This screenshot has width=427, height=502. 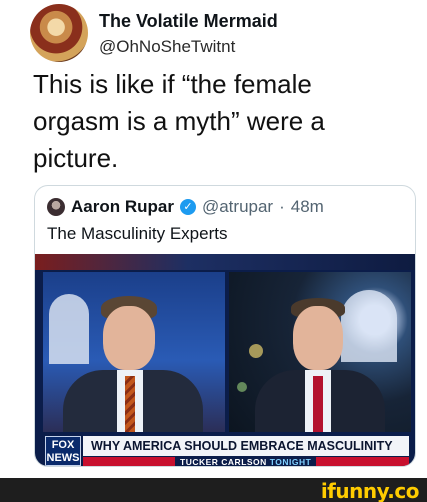 I want to click on ifunny-watermark: ifunny.co, so click(x=370, y=490).